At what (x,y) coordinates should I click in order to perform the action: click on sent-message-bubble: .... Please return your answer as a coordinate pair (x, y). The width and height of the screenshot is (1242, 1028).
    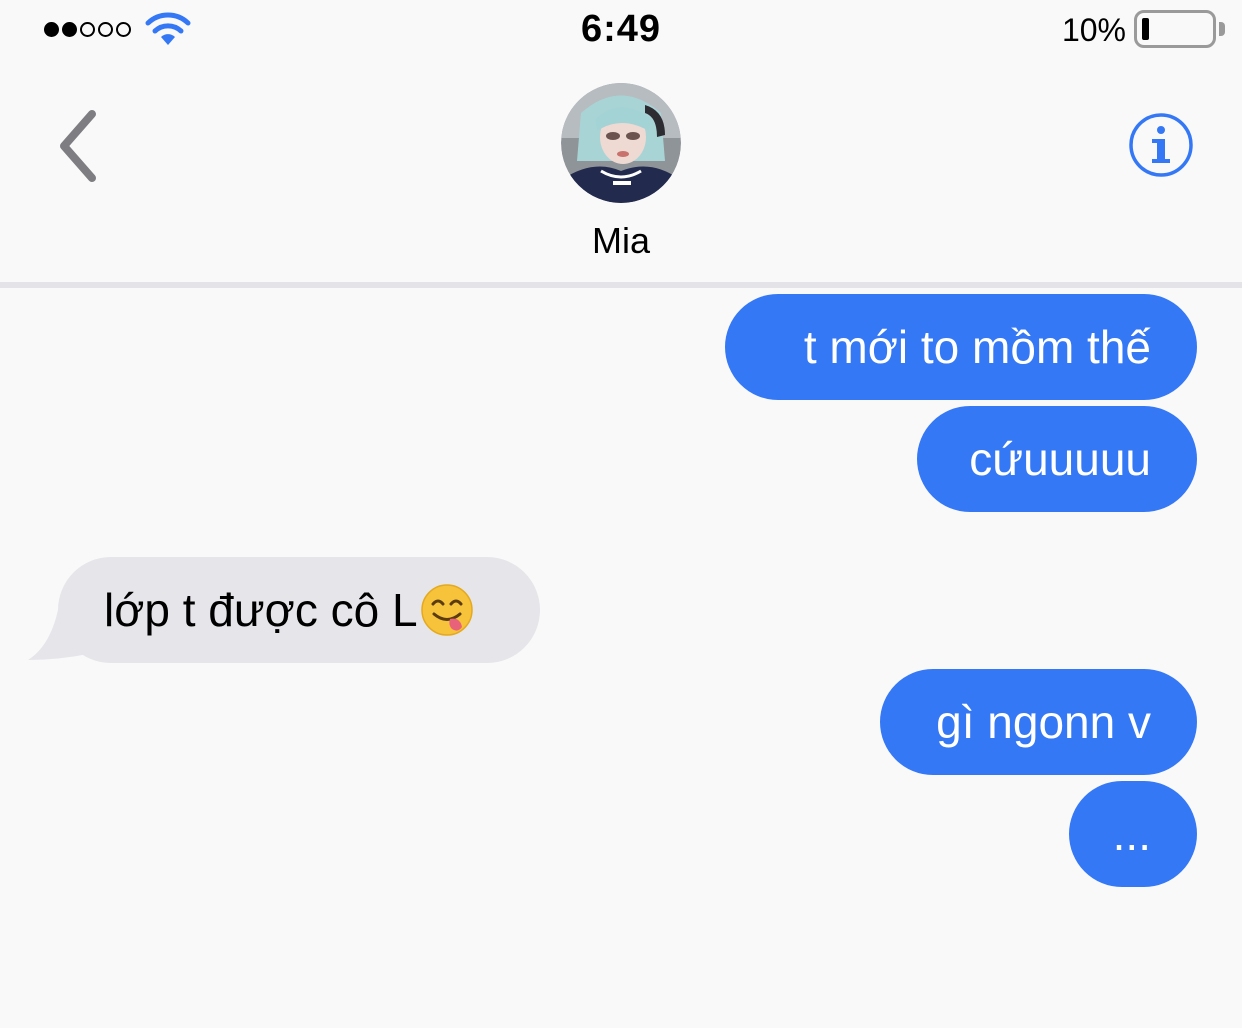
    Looking at the image, I should click on (1133, 834).